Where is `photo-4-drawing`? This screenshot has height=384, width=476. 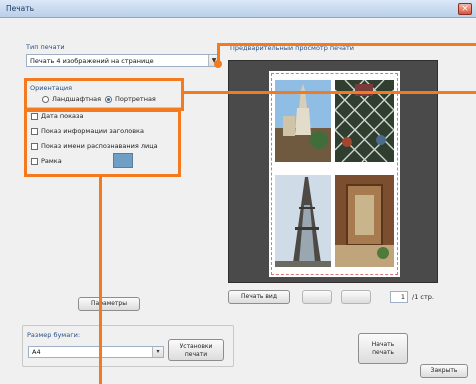 photo-4-drawing is located at coordinates (364, 221).